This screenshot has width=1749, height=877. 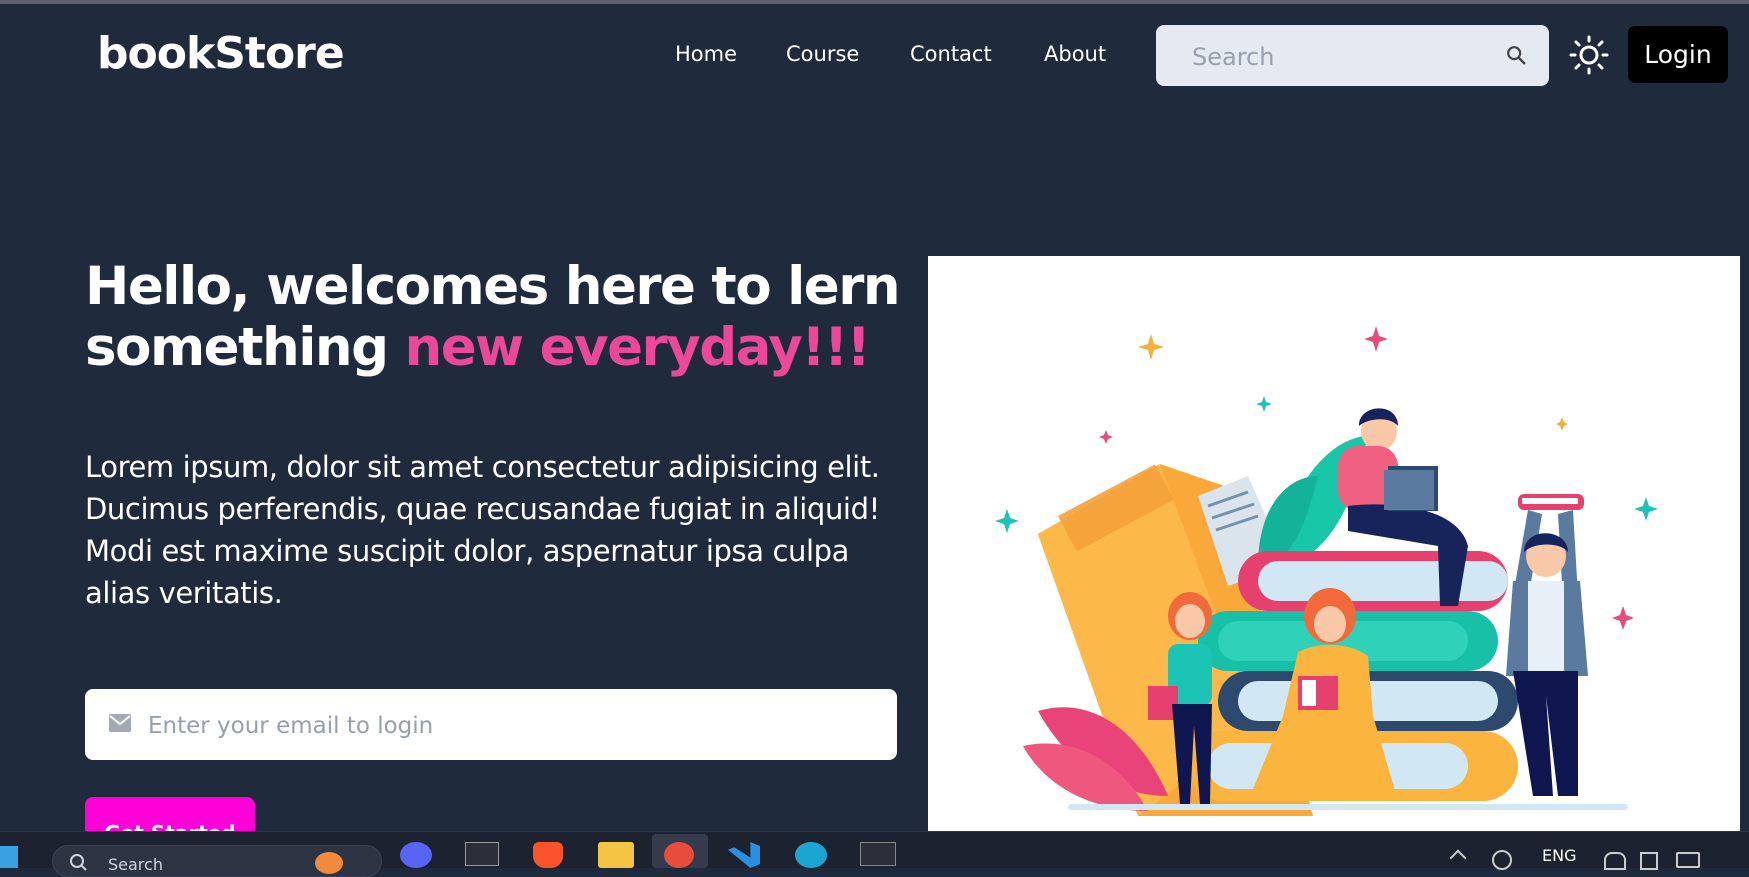 I want to click on search-highlight-icon, so click(x=329, y=863).